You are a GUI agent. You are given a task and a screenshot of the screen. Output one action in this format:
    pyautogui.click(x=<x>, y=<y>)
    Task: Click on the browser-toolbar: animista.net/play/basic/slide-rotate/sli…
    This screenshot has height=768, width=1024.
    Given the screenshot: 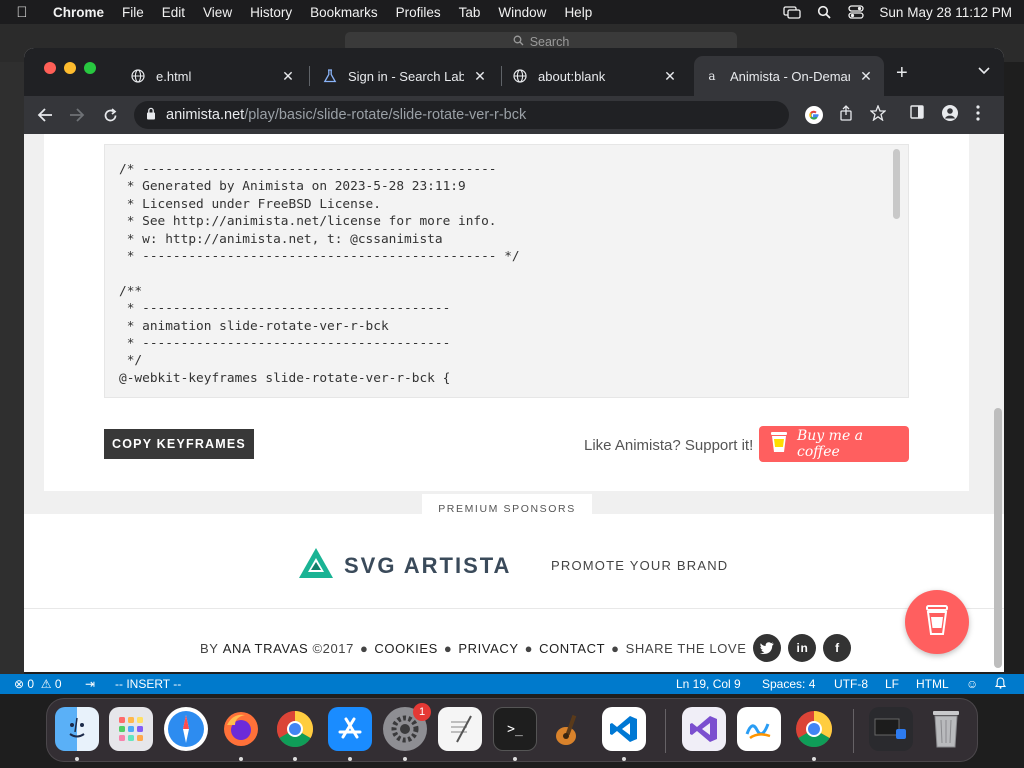 What is the action you would take?
    pyautogui.click(x=514, y=115)
    